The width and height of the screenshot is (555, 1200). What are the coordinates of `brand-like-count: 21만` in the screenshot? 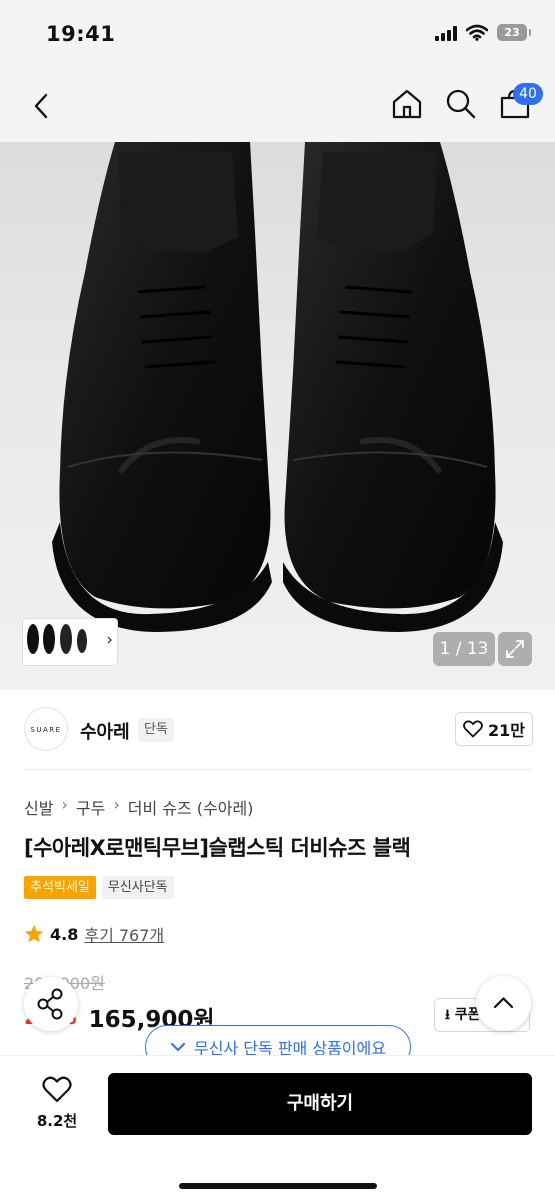 It's located at (506, 730).